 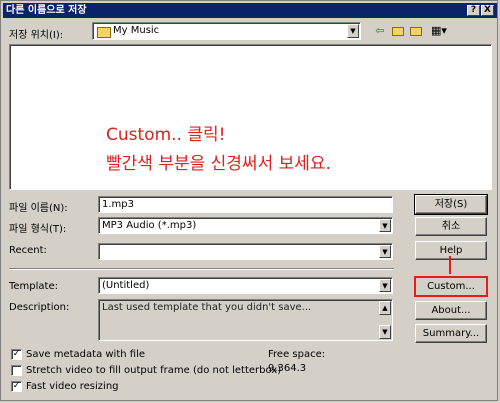 I want to click on template-value: (Untitled), so click(x=126, y=285).